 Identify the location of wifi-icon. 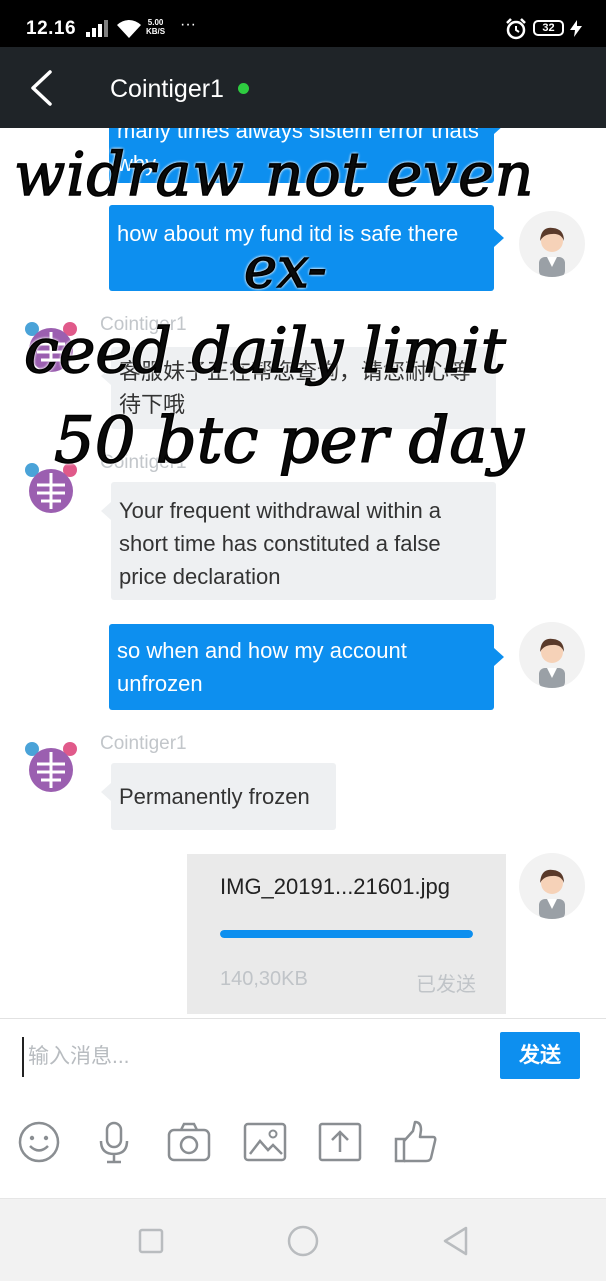
(129, 29).